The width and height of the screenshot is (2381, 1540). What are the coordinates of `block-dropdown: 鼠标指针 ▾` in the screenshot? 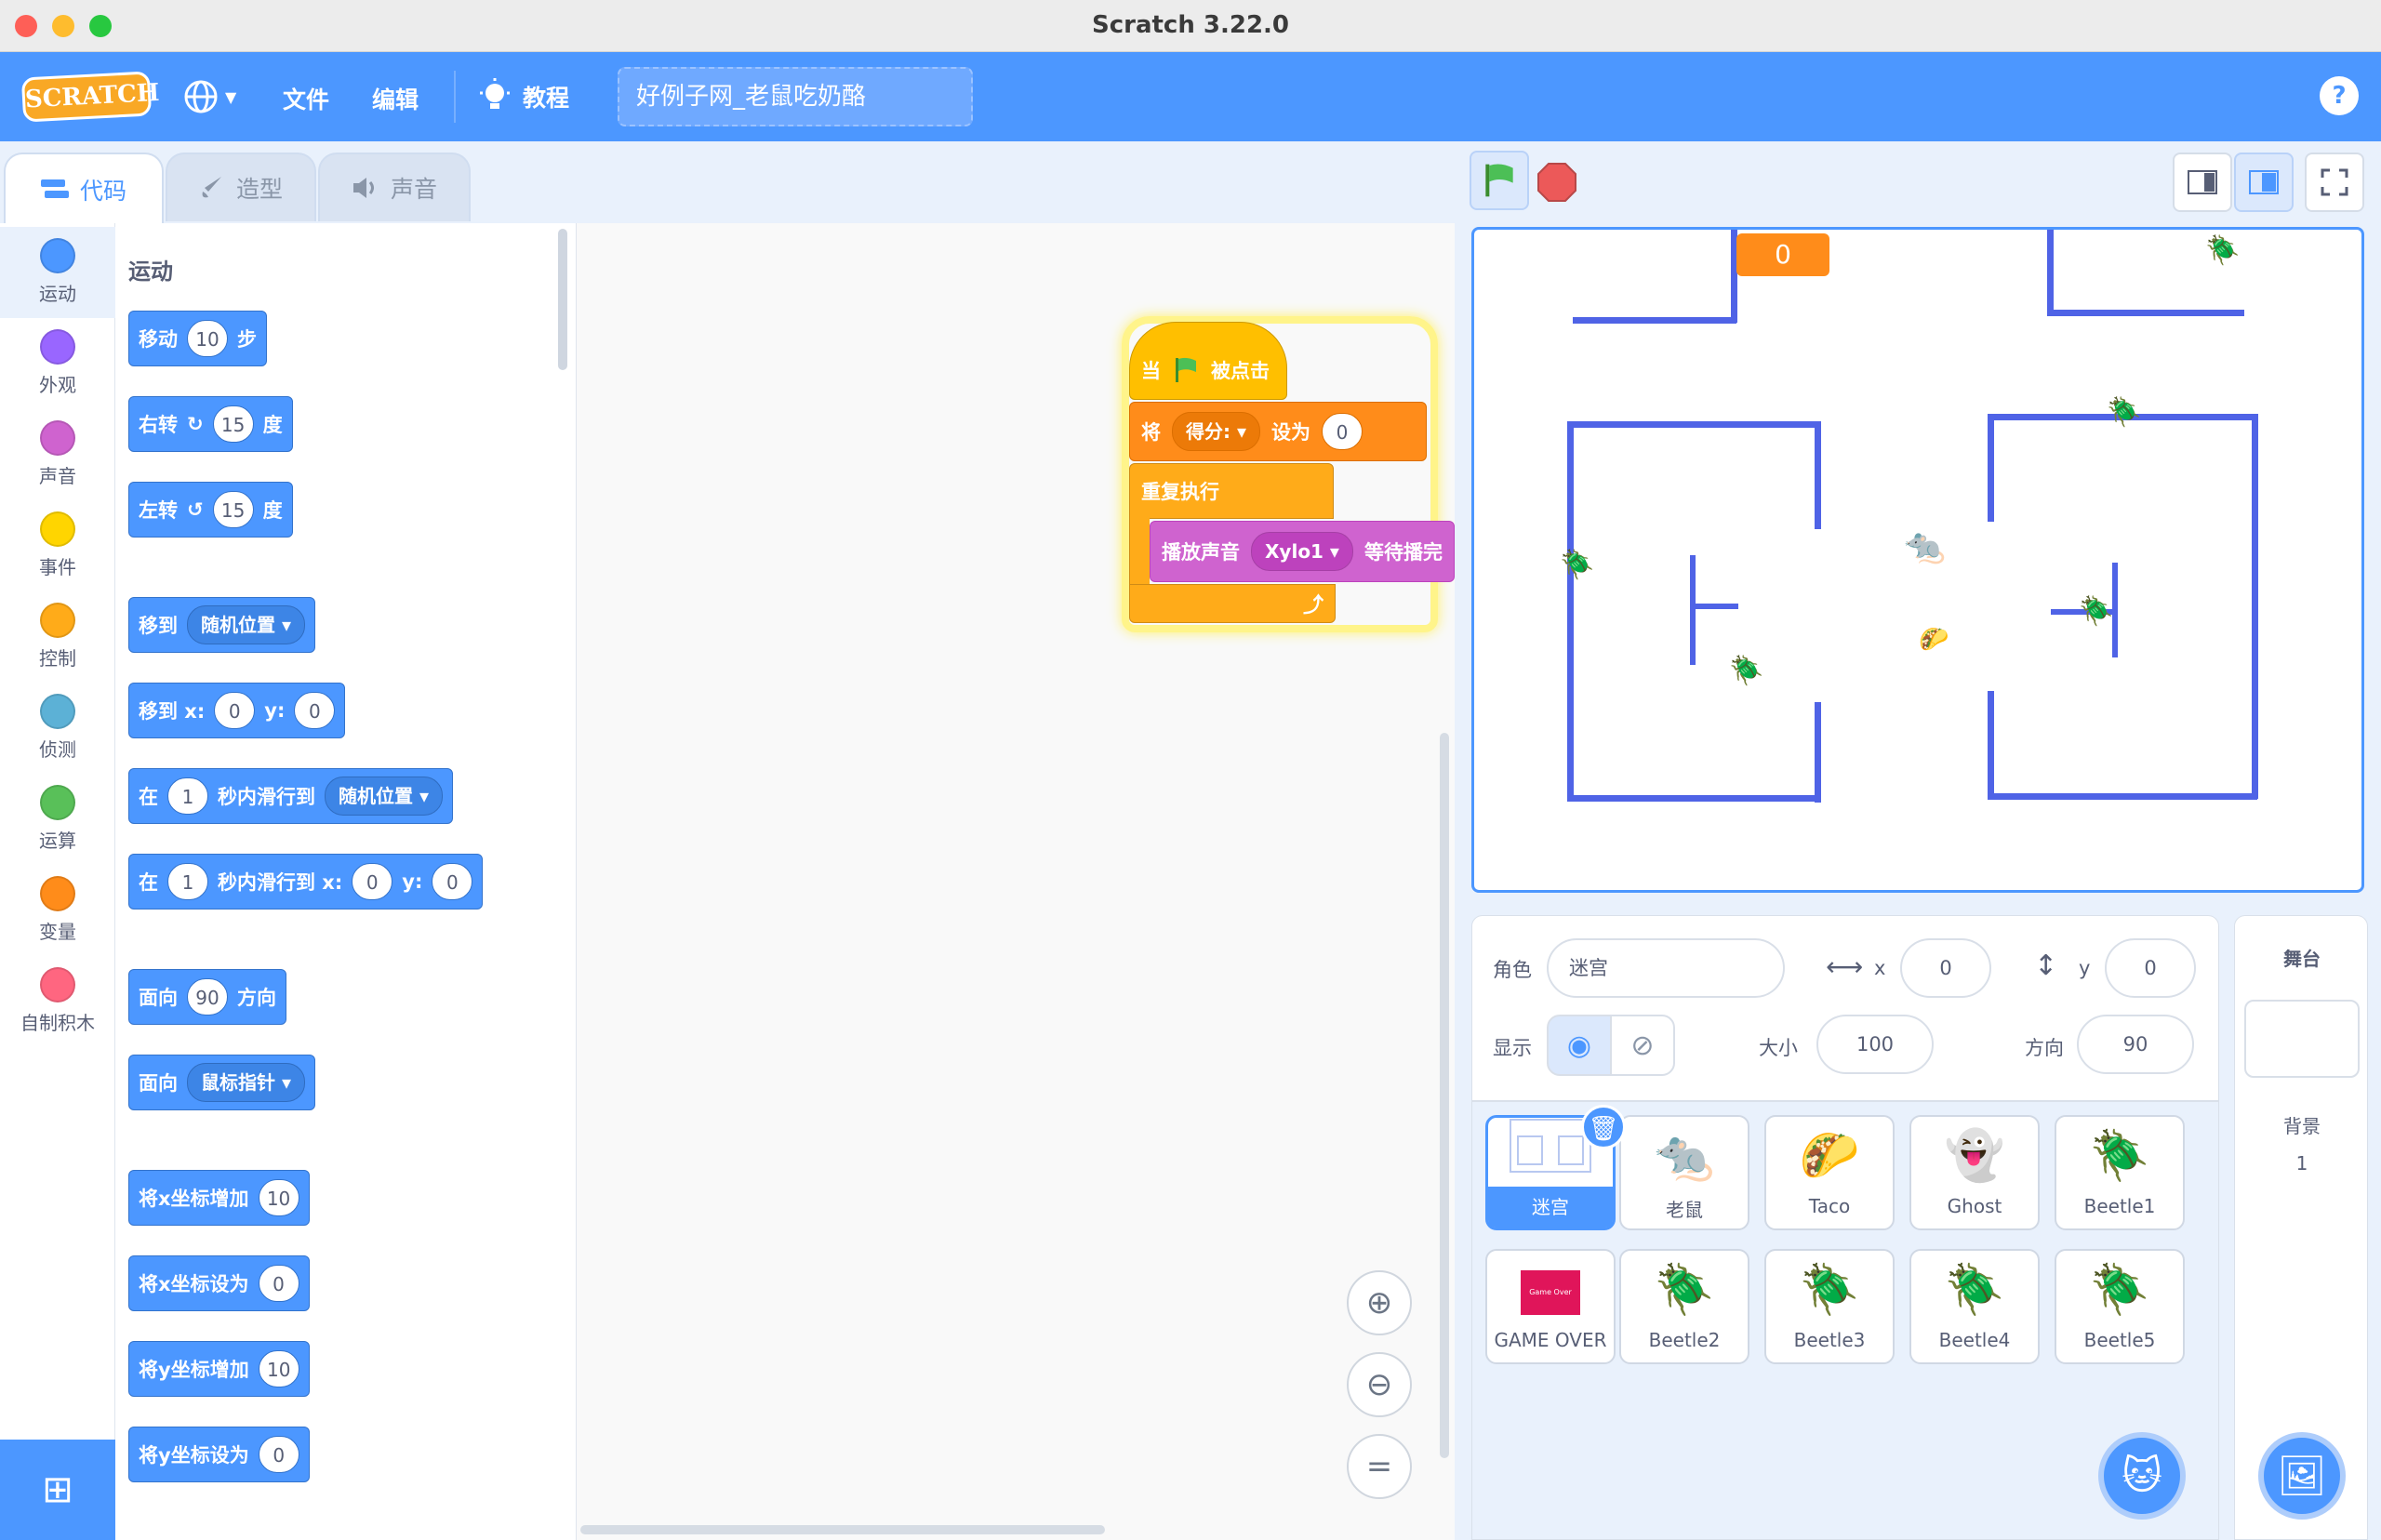 It's located at (247, 1082).